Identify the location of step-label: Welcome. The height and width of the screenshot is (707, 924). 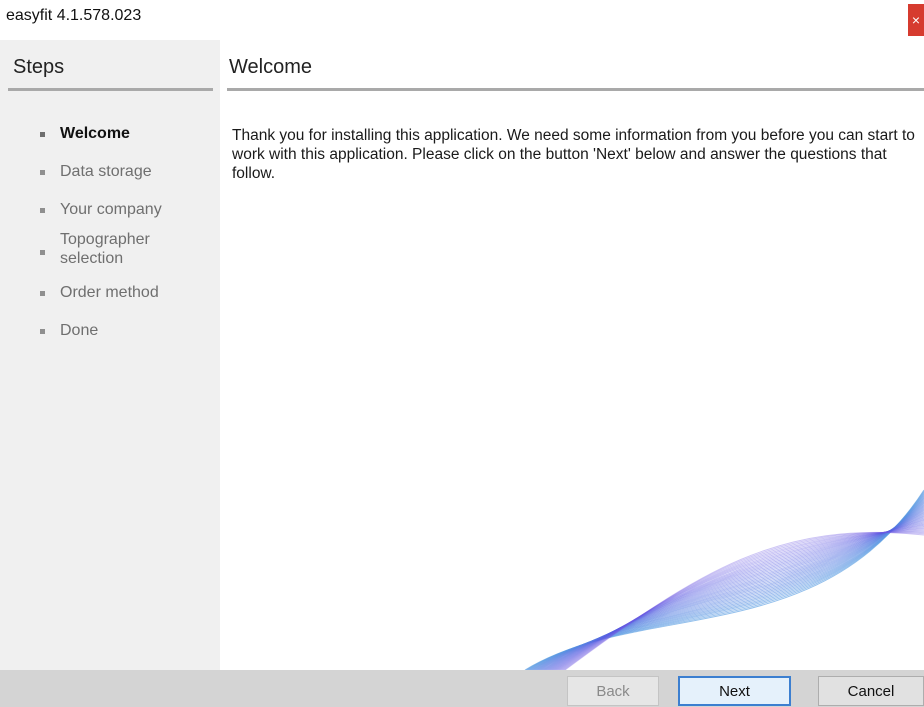
(95, 133).